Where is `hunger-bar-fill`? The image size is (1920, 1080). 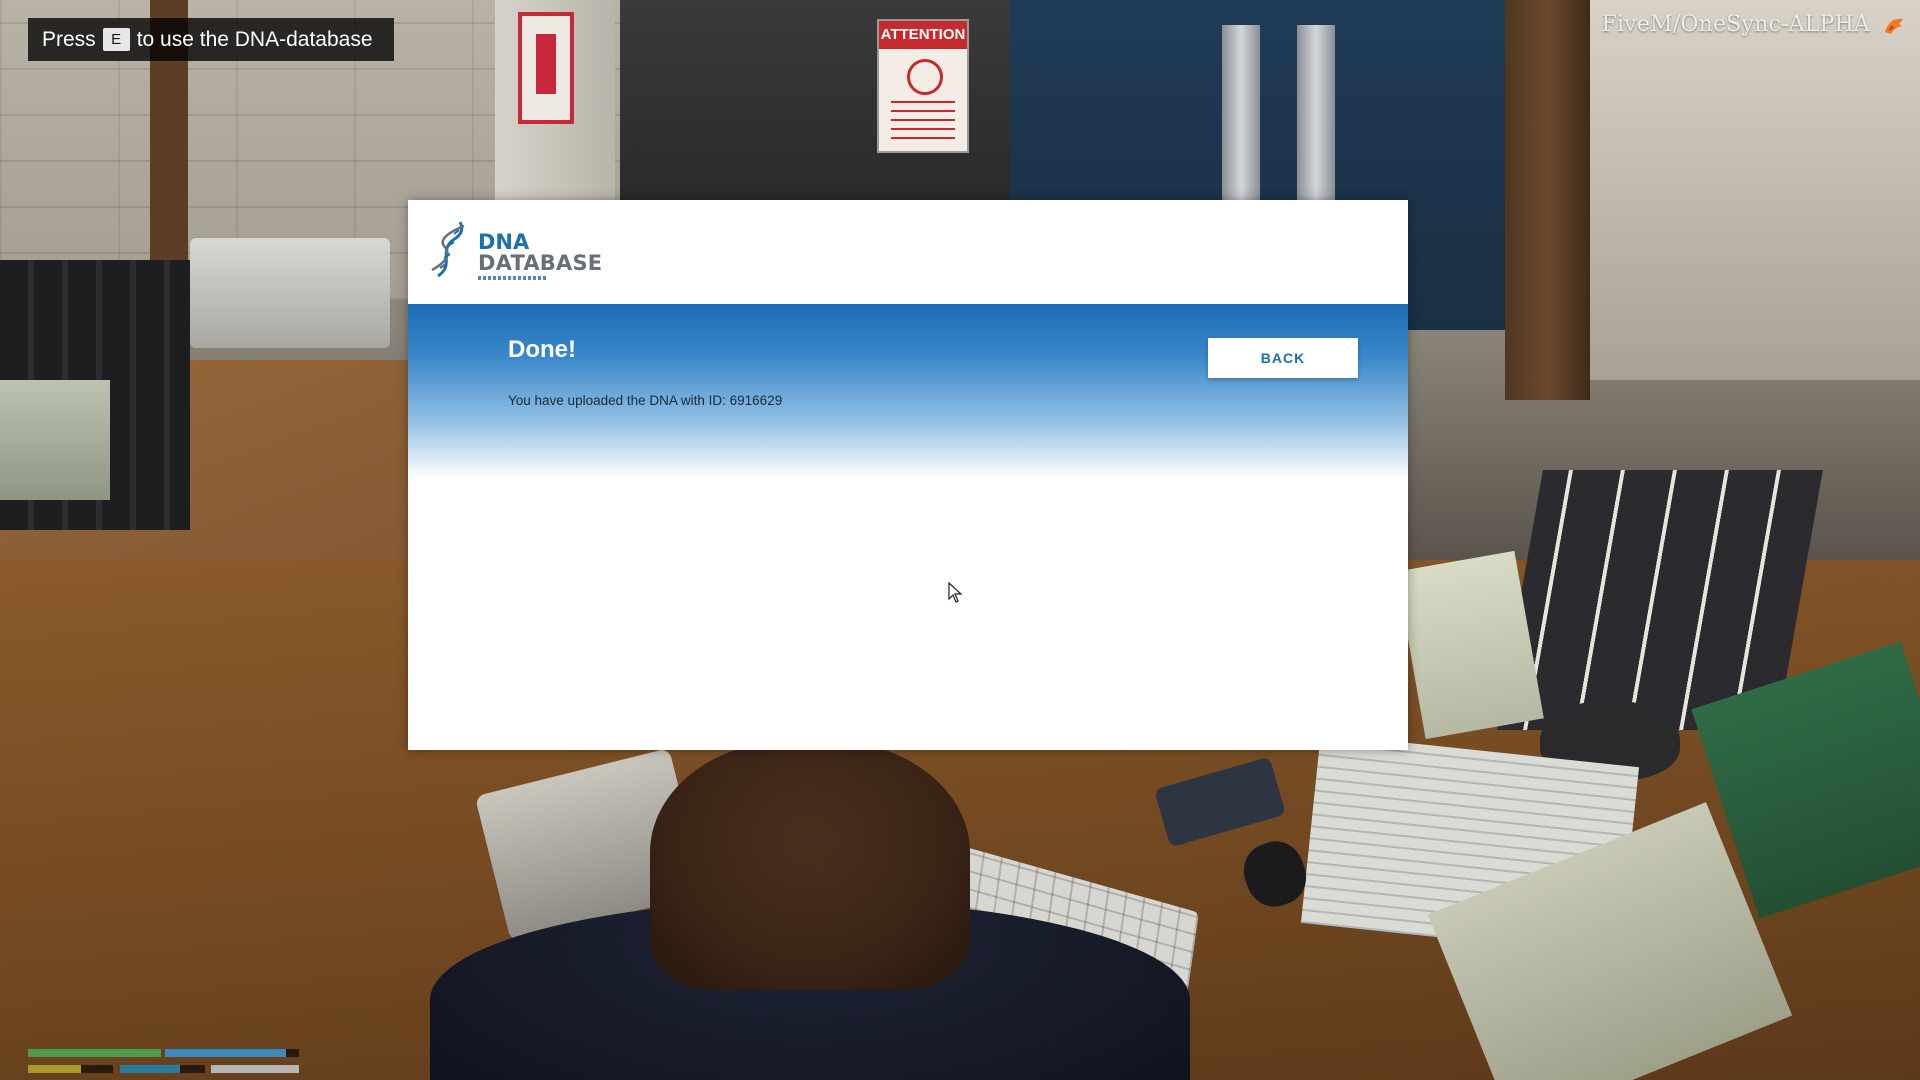
hunger-bar-fill is located at coordinates (54, 1069).